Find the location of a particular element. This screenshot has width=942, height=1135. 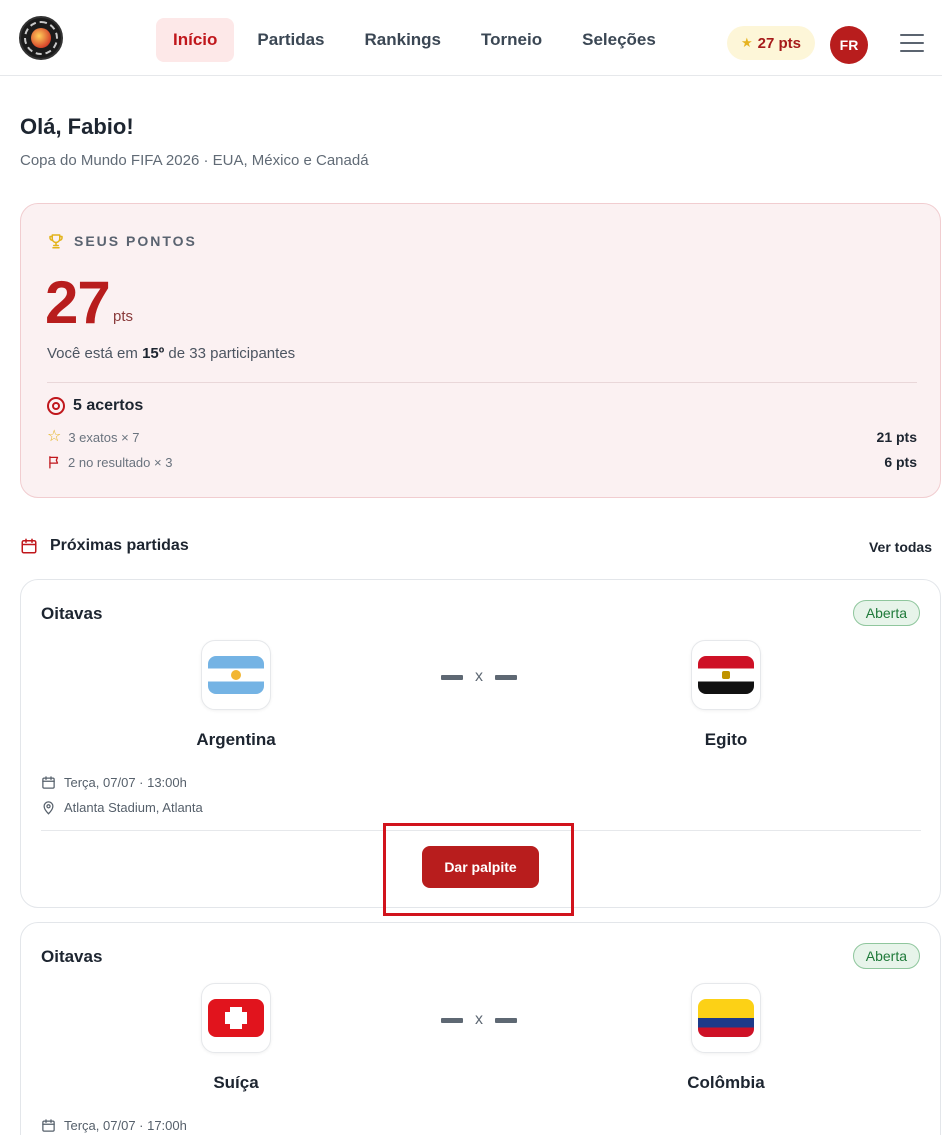

target-icon is located at coordinates (56, 406).